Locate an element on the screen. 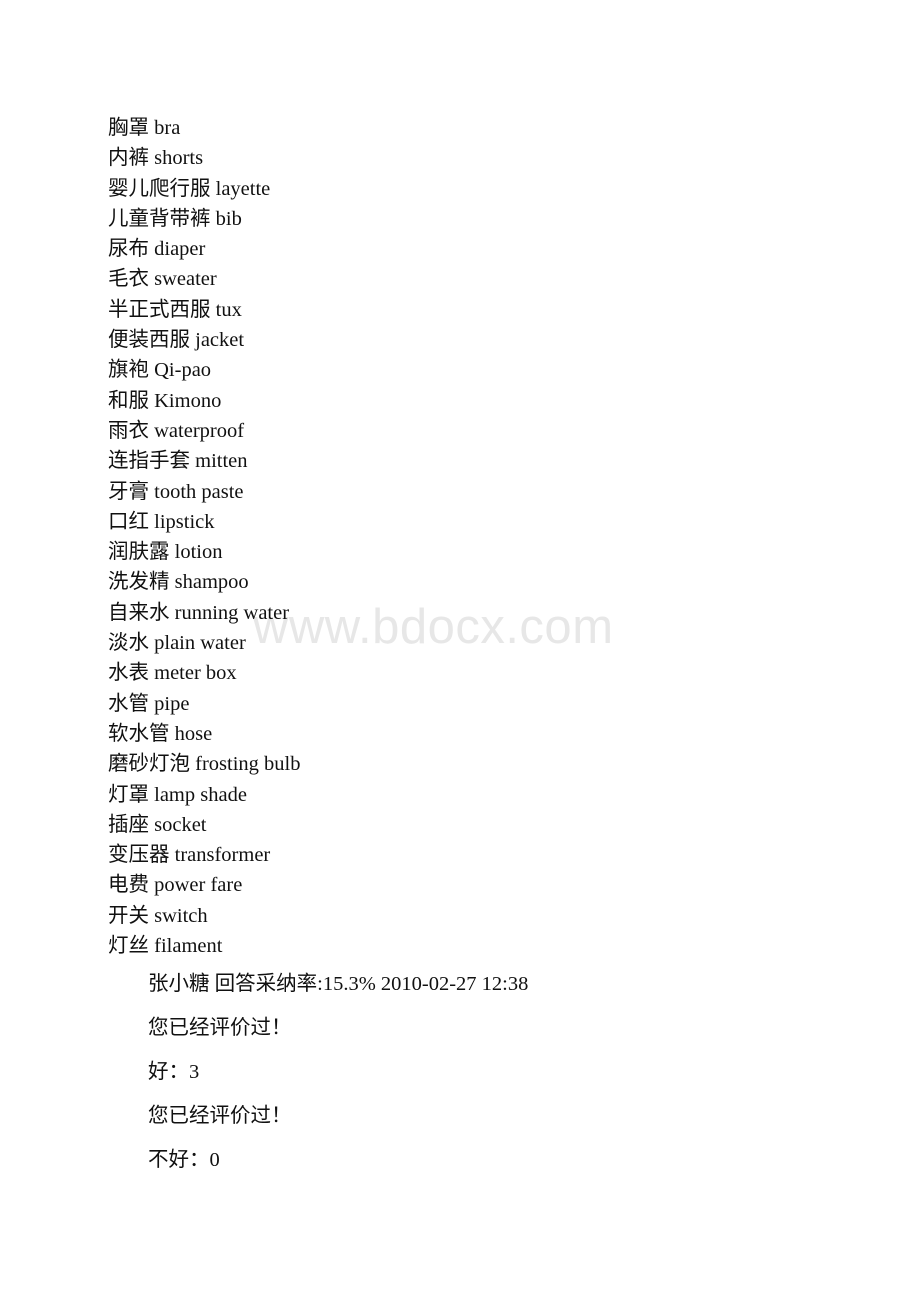 The width and height of the screenshot is (920, 1302). list-item: 变压器 transformer is located at coordinates (189, 855).